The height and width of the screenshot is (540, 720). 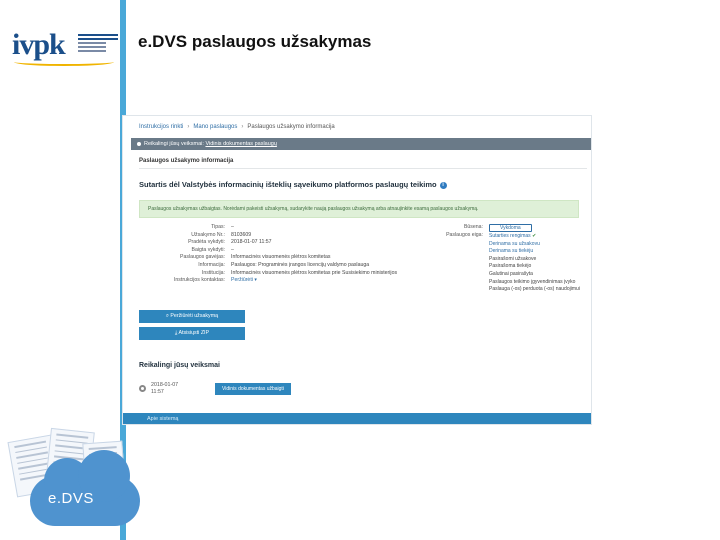 What do you see at coordinates (532, 281) in the screenshot?
I see `status-step: Paslaugos teikimo įgyvendinimas įvyko` at bounding box center [532, 281].